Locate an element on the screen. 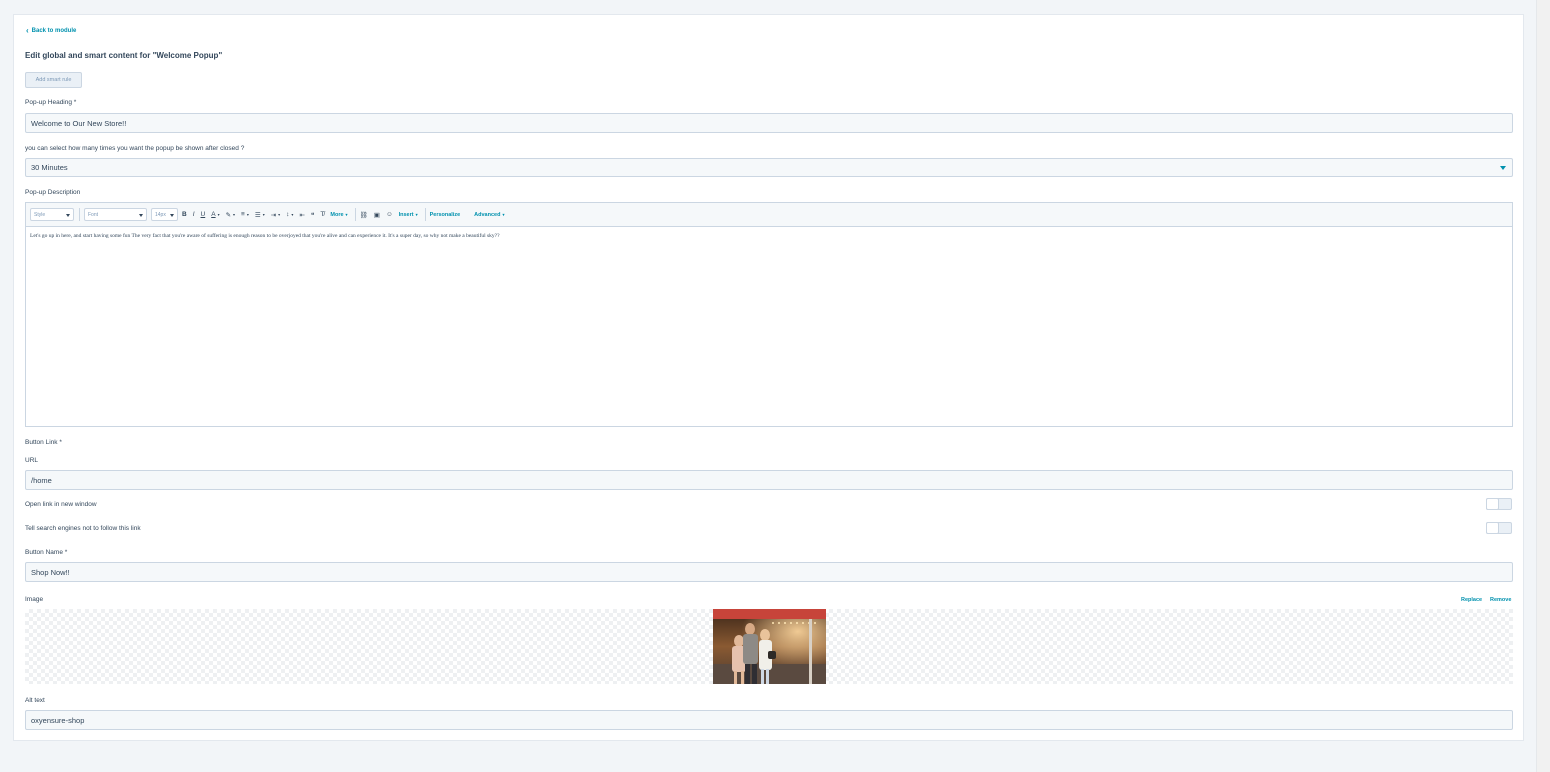 This screenshot has height=772, width=1550. frequency-value: 30 Minutes is located at coordinates (49, 167).